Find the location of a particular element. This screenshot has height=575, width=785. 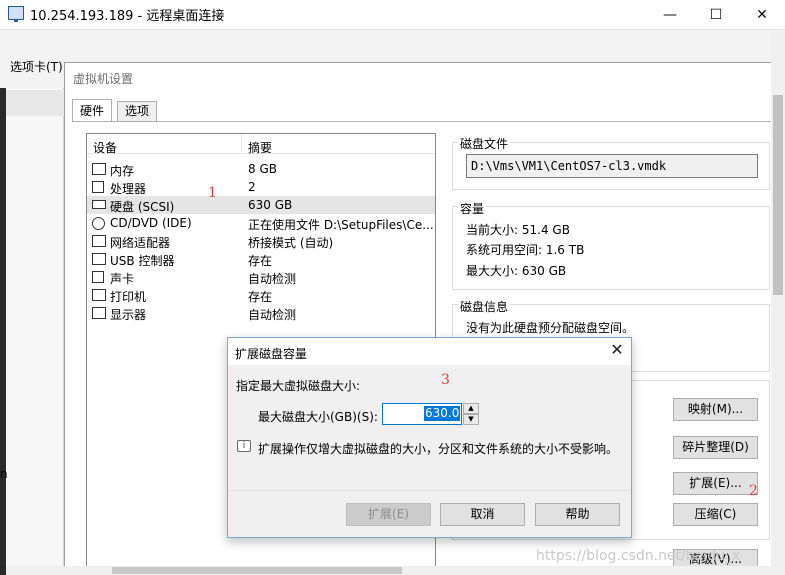

device-row-display: 显示器 自动检测 is located at coordinates (261, 313).